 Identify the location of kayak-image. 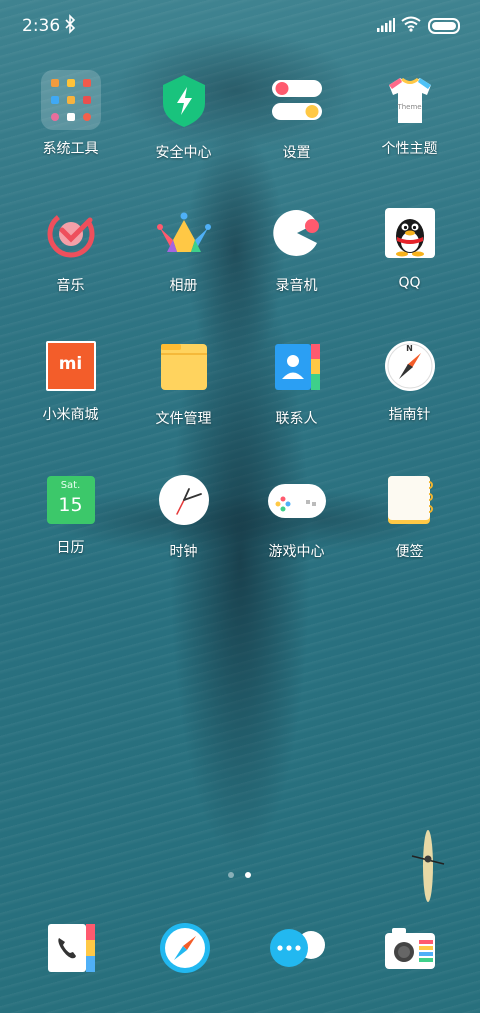
(428, 866).